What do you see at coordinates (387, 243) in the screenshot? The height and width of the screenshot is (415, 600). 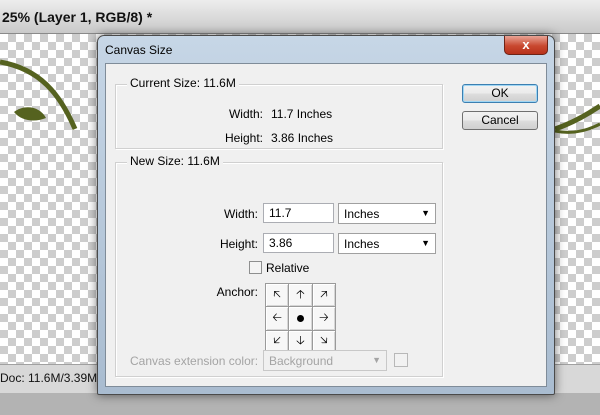 I see `height-unit-select: Inches ▼` at bounding box center [387, 243].